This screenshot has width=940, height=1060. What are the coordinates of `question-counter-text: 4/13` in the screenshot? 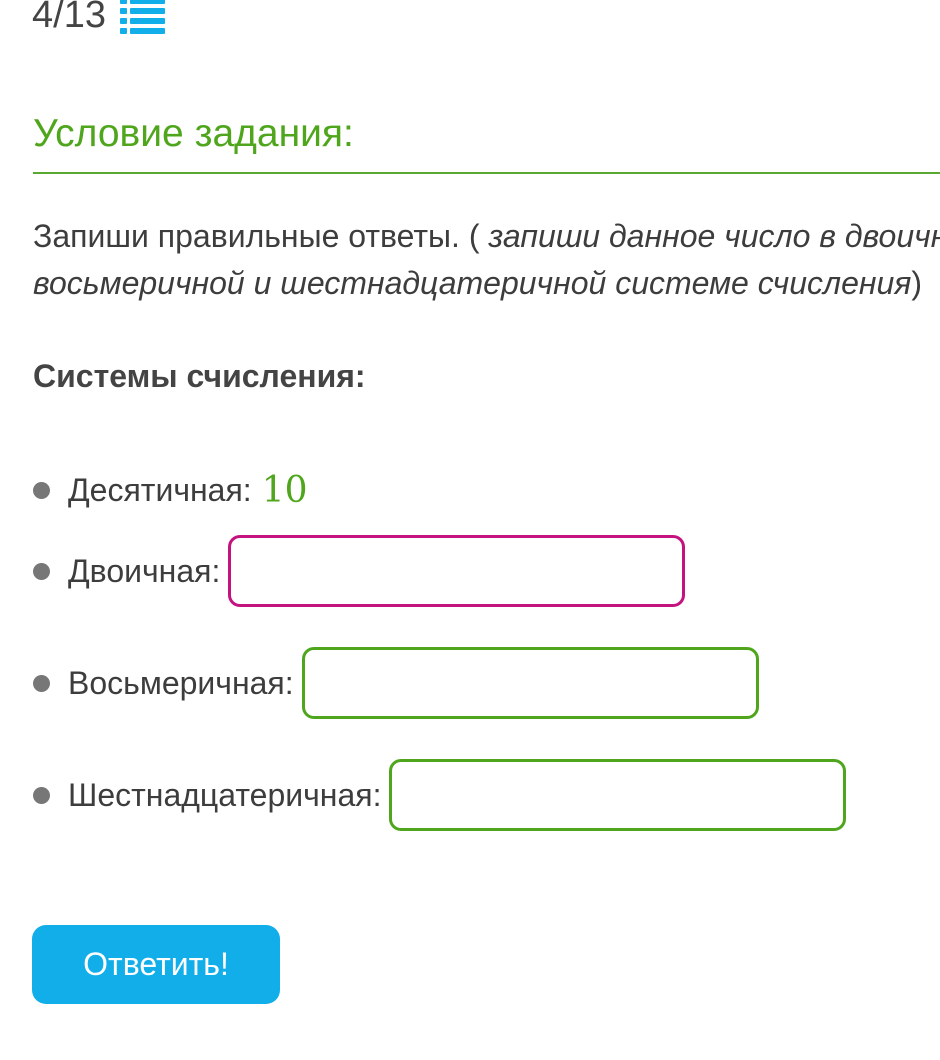 It's located at (69, 18).